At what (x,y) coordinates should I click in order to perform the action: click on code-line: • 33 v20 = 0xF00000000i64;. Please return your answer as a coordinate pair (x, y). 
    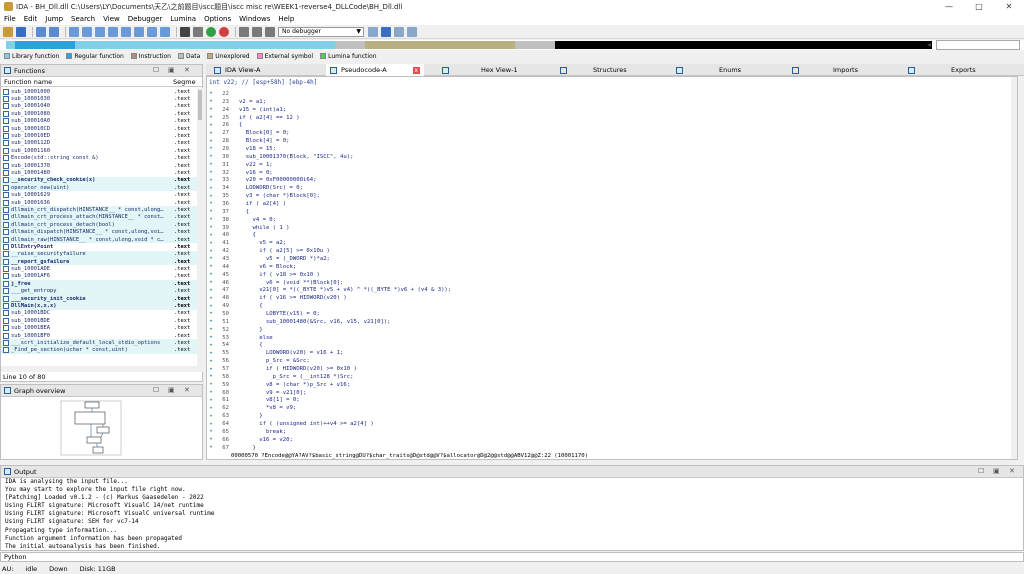
    Looking at the image, I should click on (607, 180).